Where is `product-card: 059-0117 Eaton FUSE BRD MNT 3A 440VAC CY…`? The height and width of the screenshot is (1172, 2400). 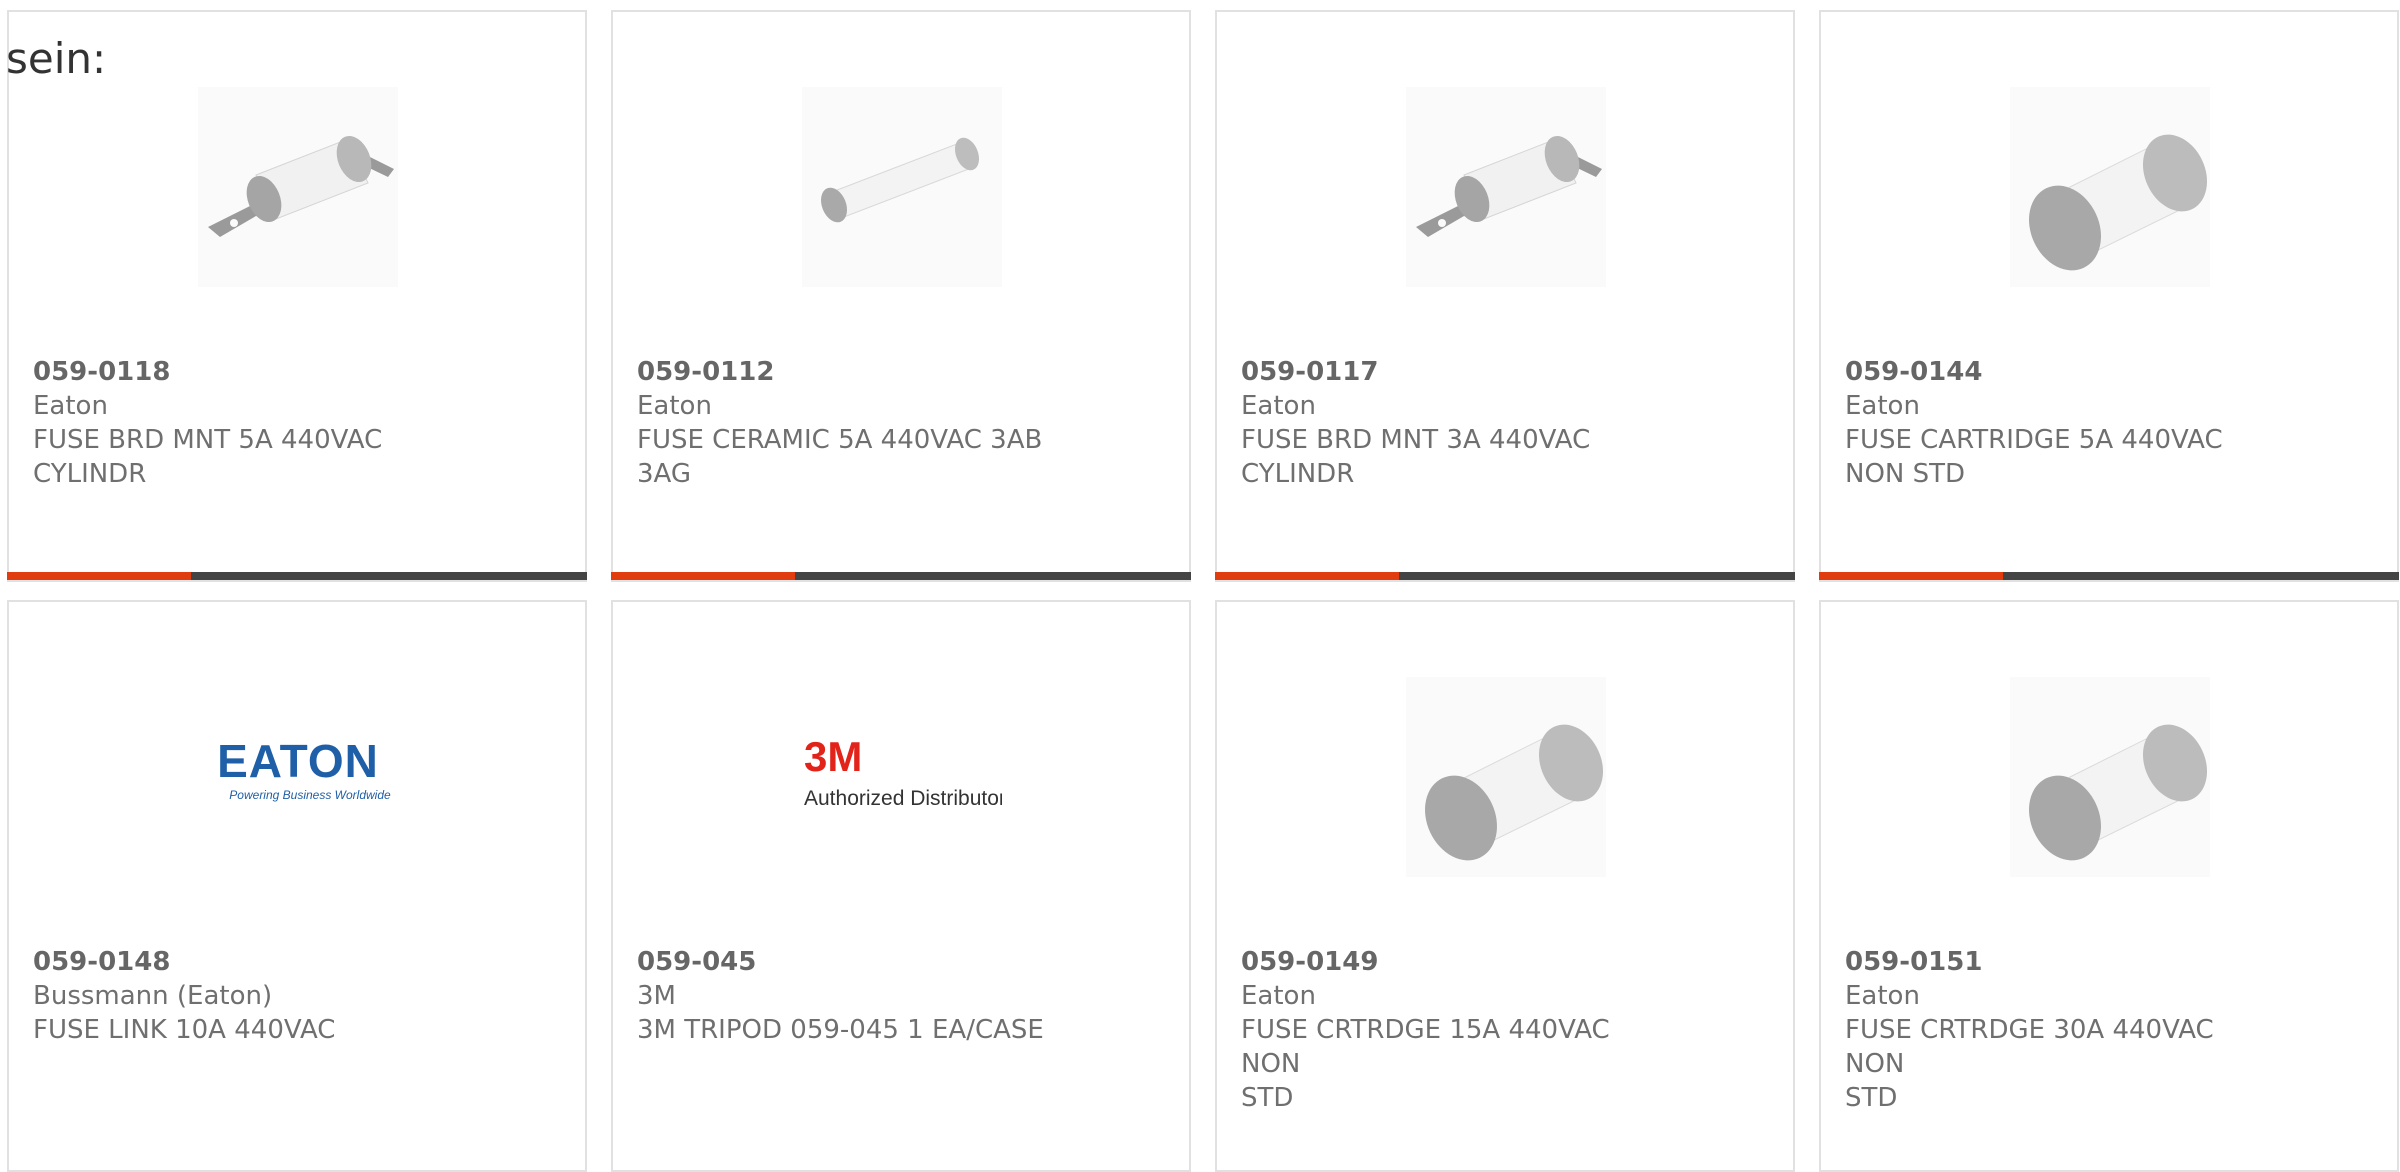
product-card: 059-0117 Eaton FUSE BRD MNT 3A 440VAC CY… is located at coordinates (1505, 296).